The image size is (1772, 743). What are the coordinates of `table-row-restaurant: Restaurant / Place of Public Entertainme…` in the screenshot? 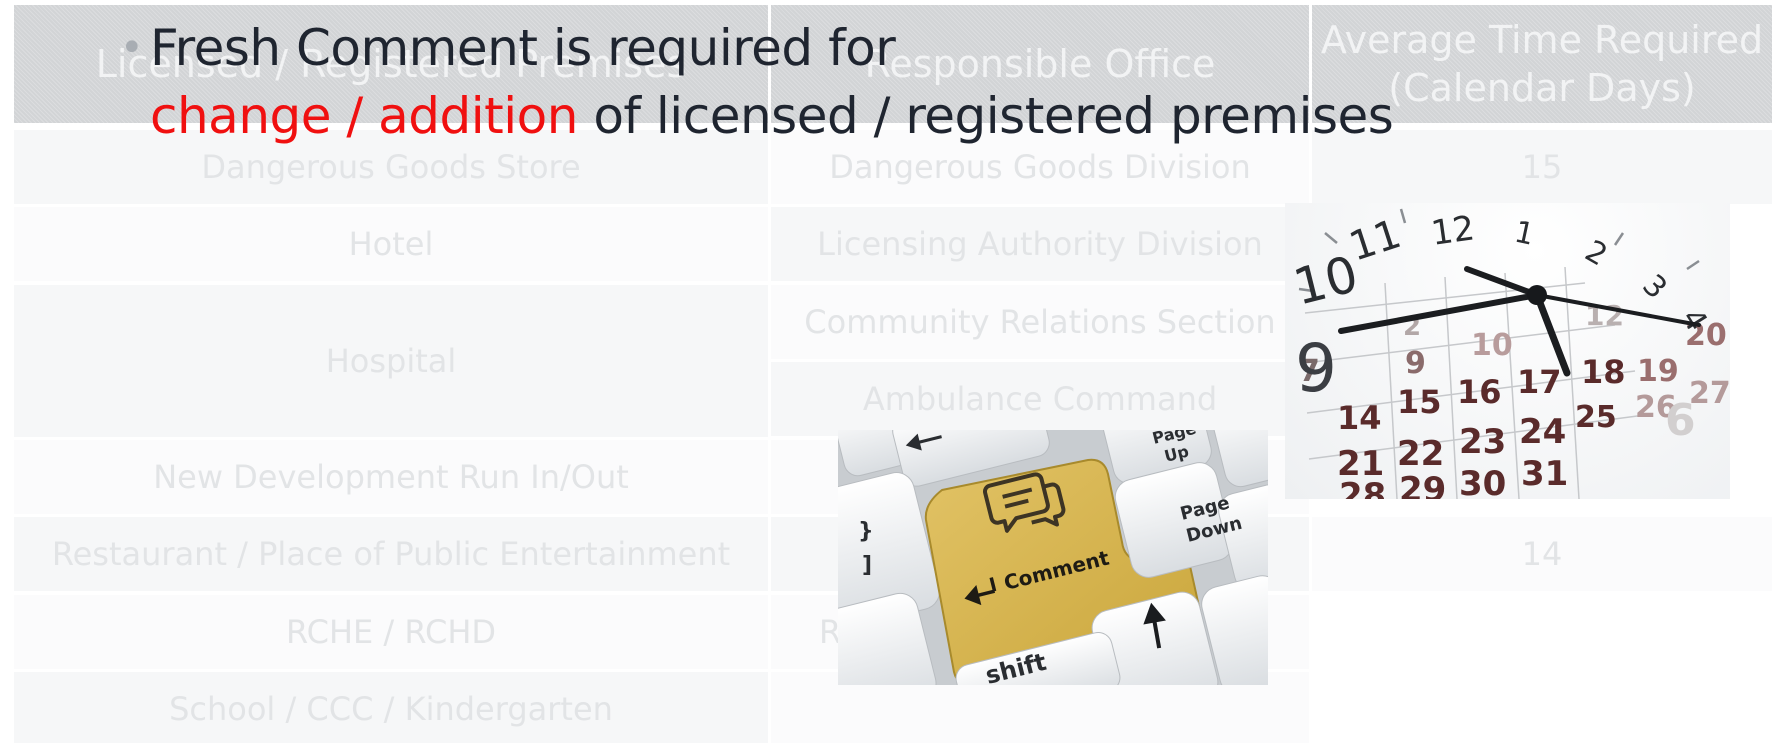 It's located at (391, 554).